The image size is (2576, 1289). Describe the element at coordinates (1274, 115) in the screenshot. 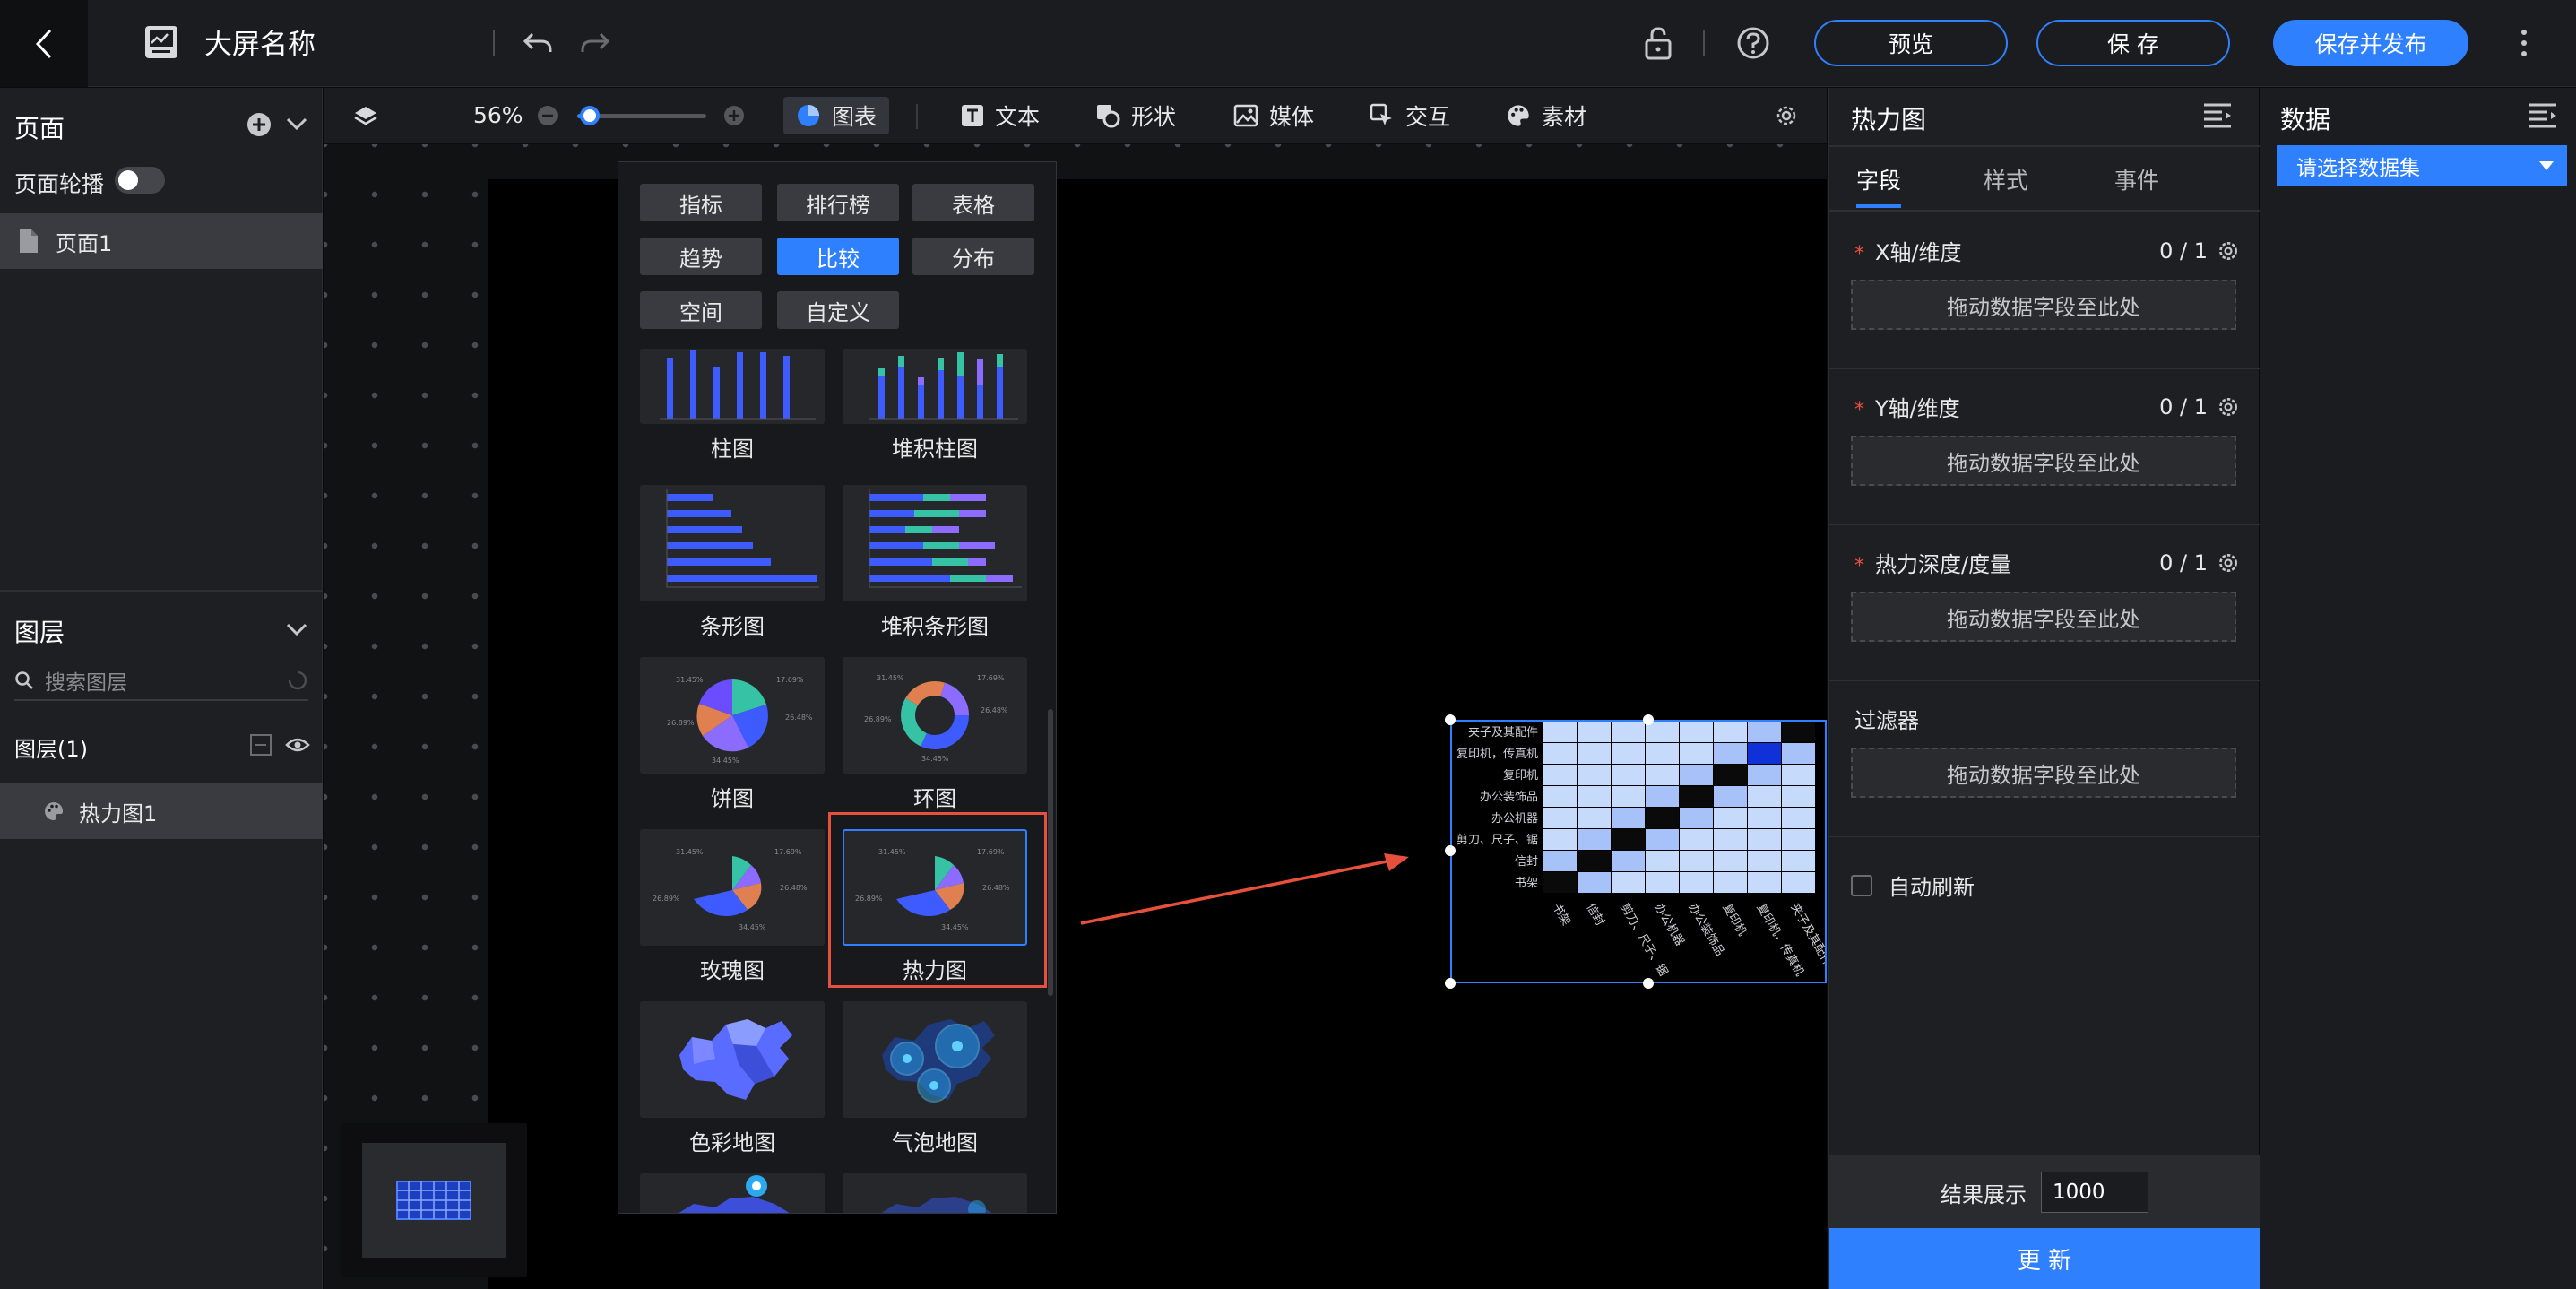

I see `tool-media: 媒体` at that location.